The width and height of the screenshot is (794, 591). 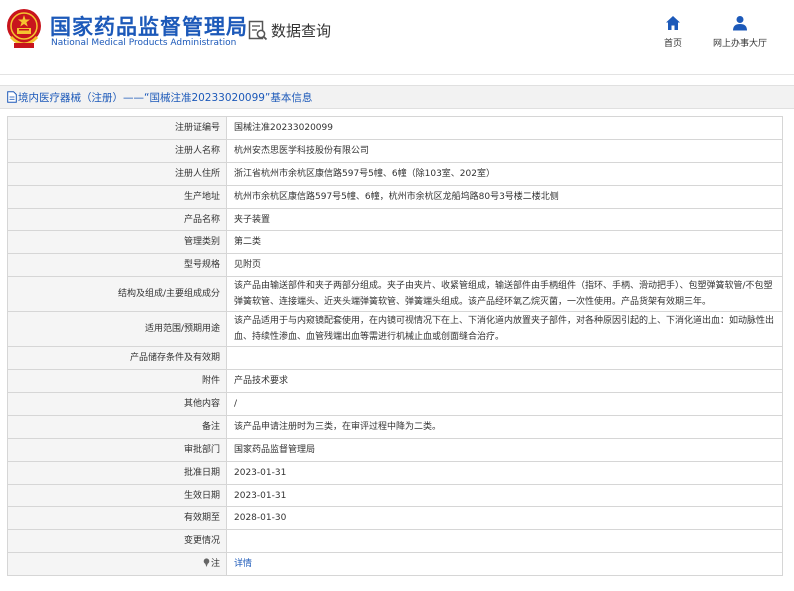 What do you see at coordinates (504, 449) in the screenshot?
I see `row-value: 国家药品监督管理局` at bounding box center [504, 449].